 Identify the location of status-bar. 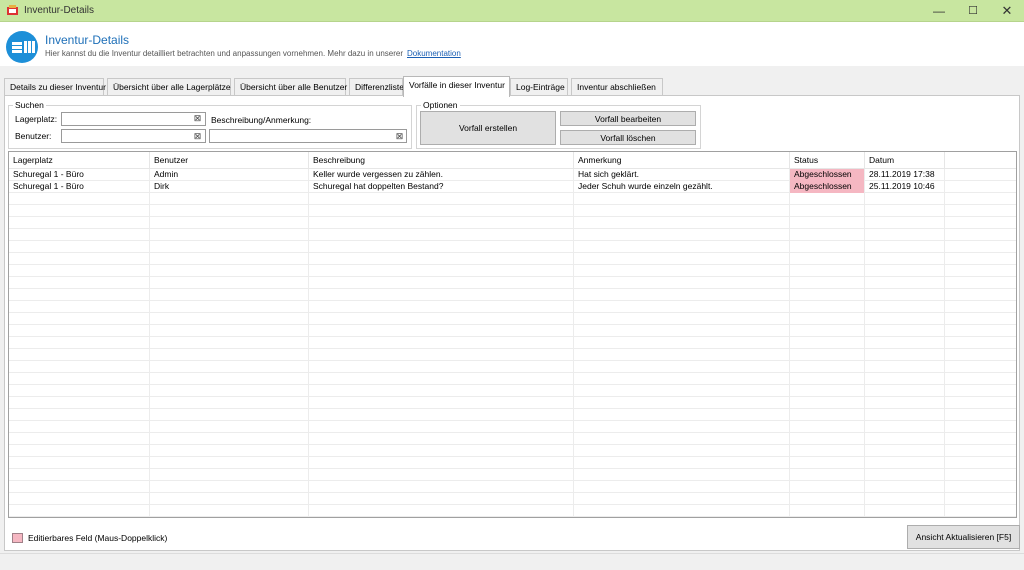
(512, 561).